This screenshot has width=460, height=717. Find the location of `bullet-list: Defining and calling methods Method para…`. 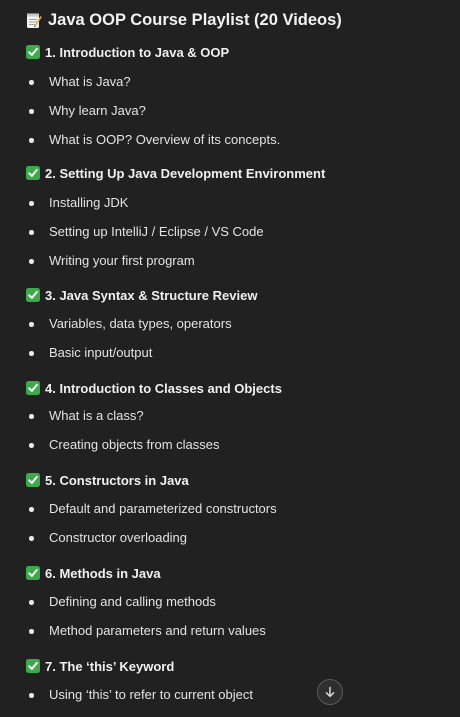

bullet-list: Defining and calling methods Method para… is located at coordinates (146, 622).